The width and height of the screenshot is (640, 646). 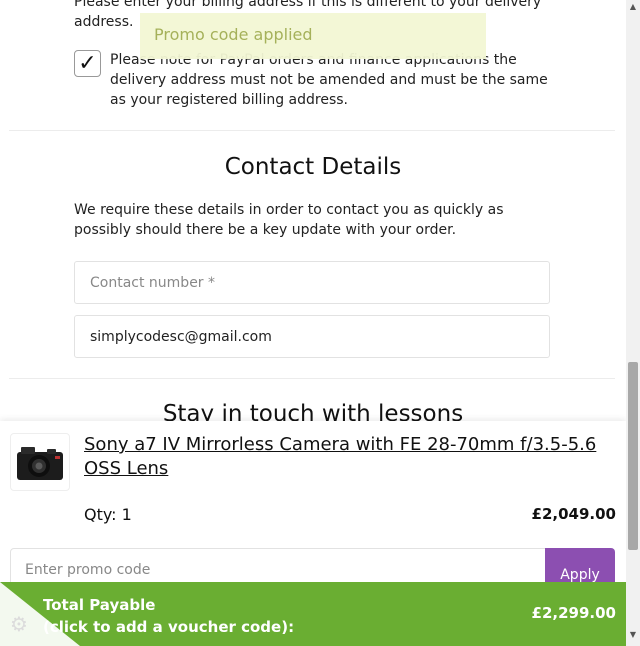 What do you see at coordinates (99, 605) in the screenshot?
I see `total-payable-label: Total Payable` at bounding box center [99, 605].